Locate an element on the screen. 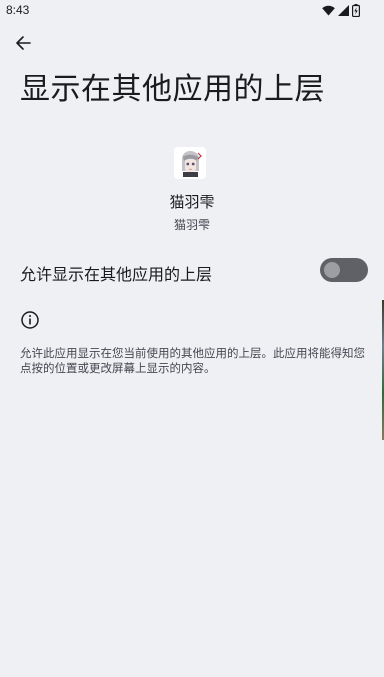  battery-icon is located at coordinates (356, 10).